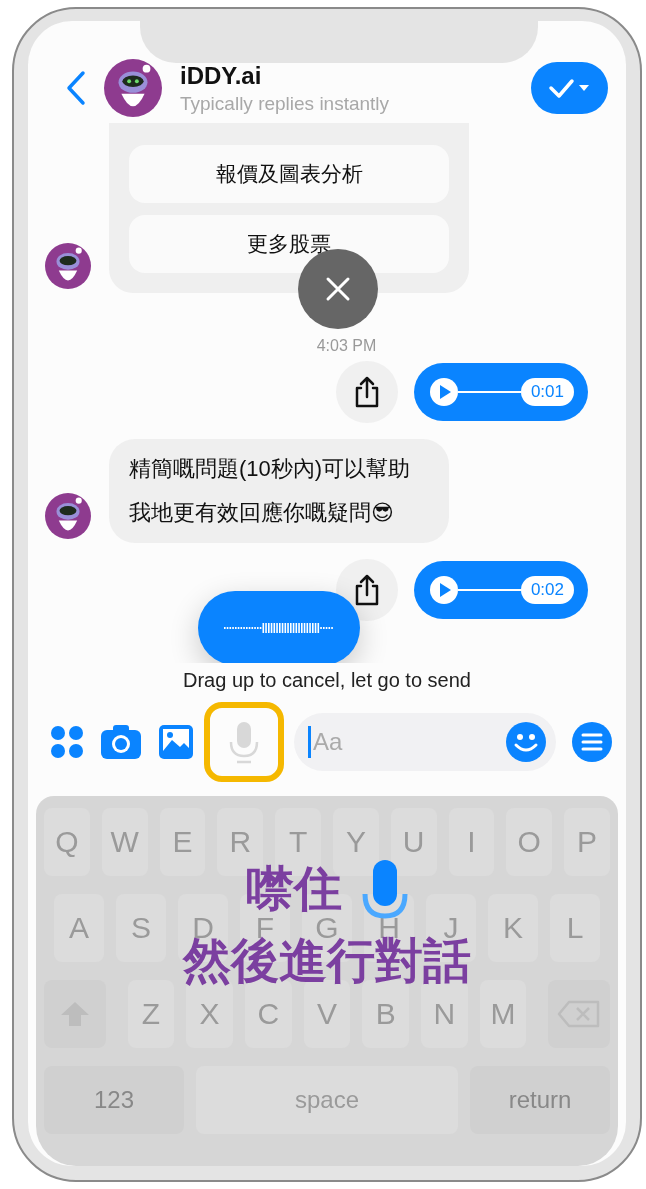  What do you see at coordinates (124, 842) in the screenshot?
I see `keyboard-key: W` at bounding box center [124, 842].